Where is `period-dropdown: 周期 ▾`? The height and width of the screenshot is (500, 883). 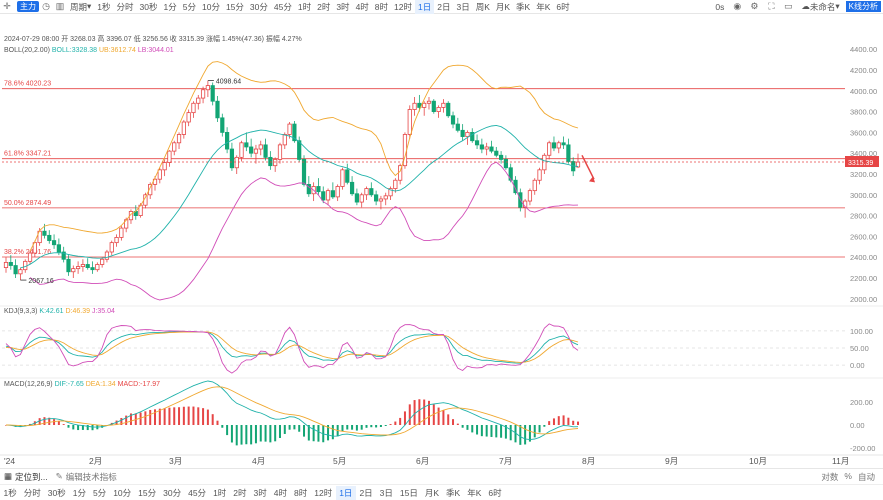
period-dropdown: 周期 ▾ is located at coordinates (80, 7).